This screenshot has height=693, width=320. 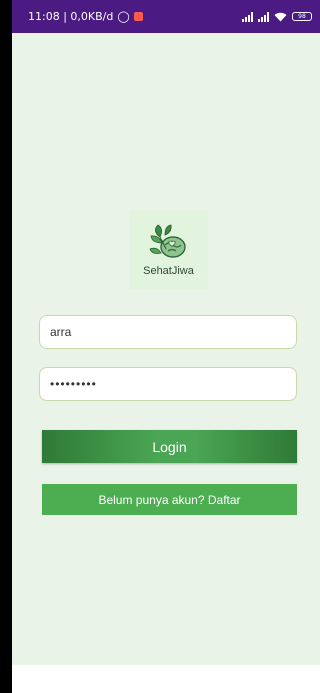 What do you see at coordinates (247, 16) in the screenshot?
I see `signal-icon` at bounding box center [247, 16].